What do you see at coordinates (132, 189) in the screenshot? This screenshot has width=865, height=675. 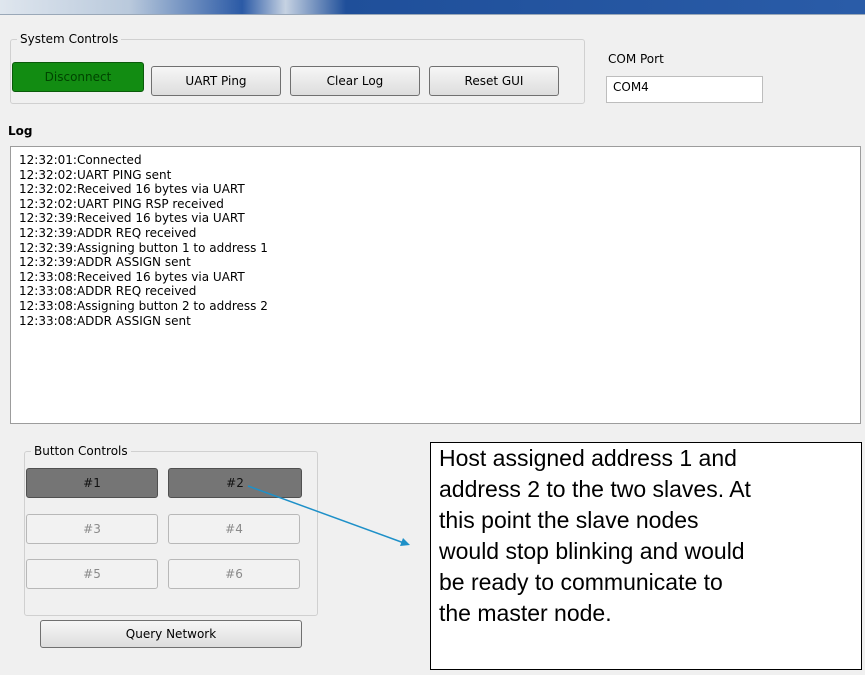 I see `log-line: 12:32:02:Received 16 bytes via UART` at bounding box center [132, 189].